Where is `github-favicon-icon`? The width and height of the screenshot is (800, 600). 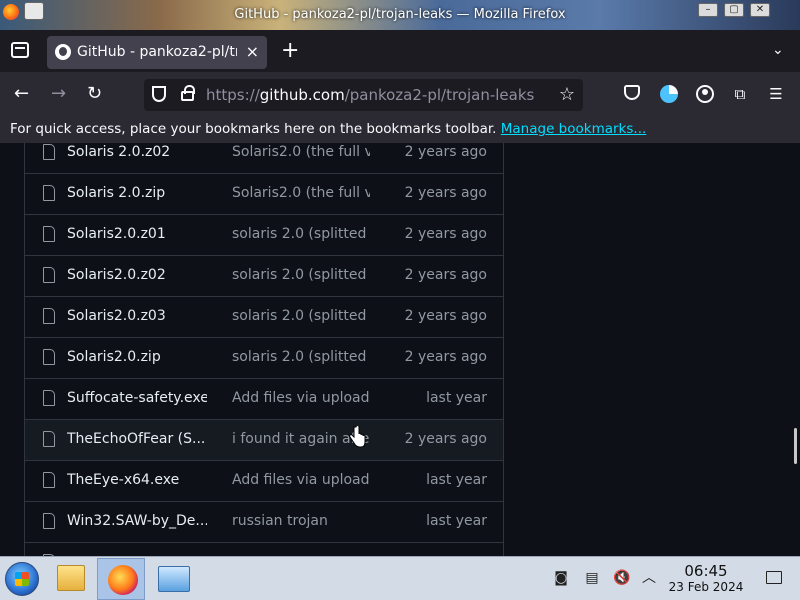 github-favicon-icon is located at coordinates (63, 52).